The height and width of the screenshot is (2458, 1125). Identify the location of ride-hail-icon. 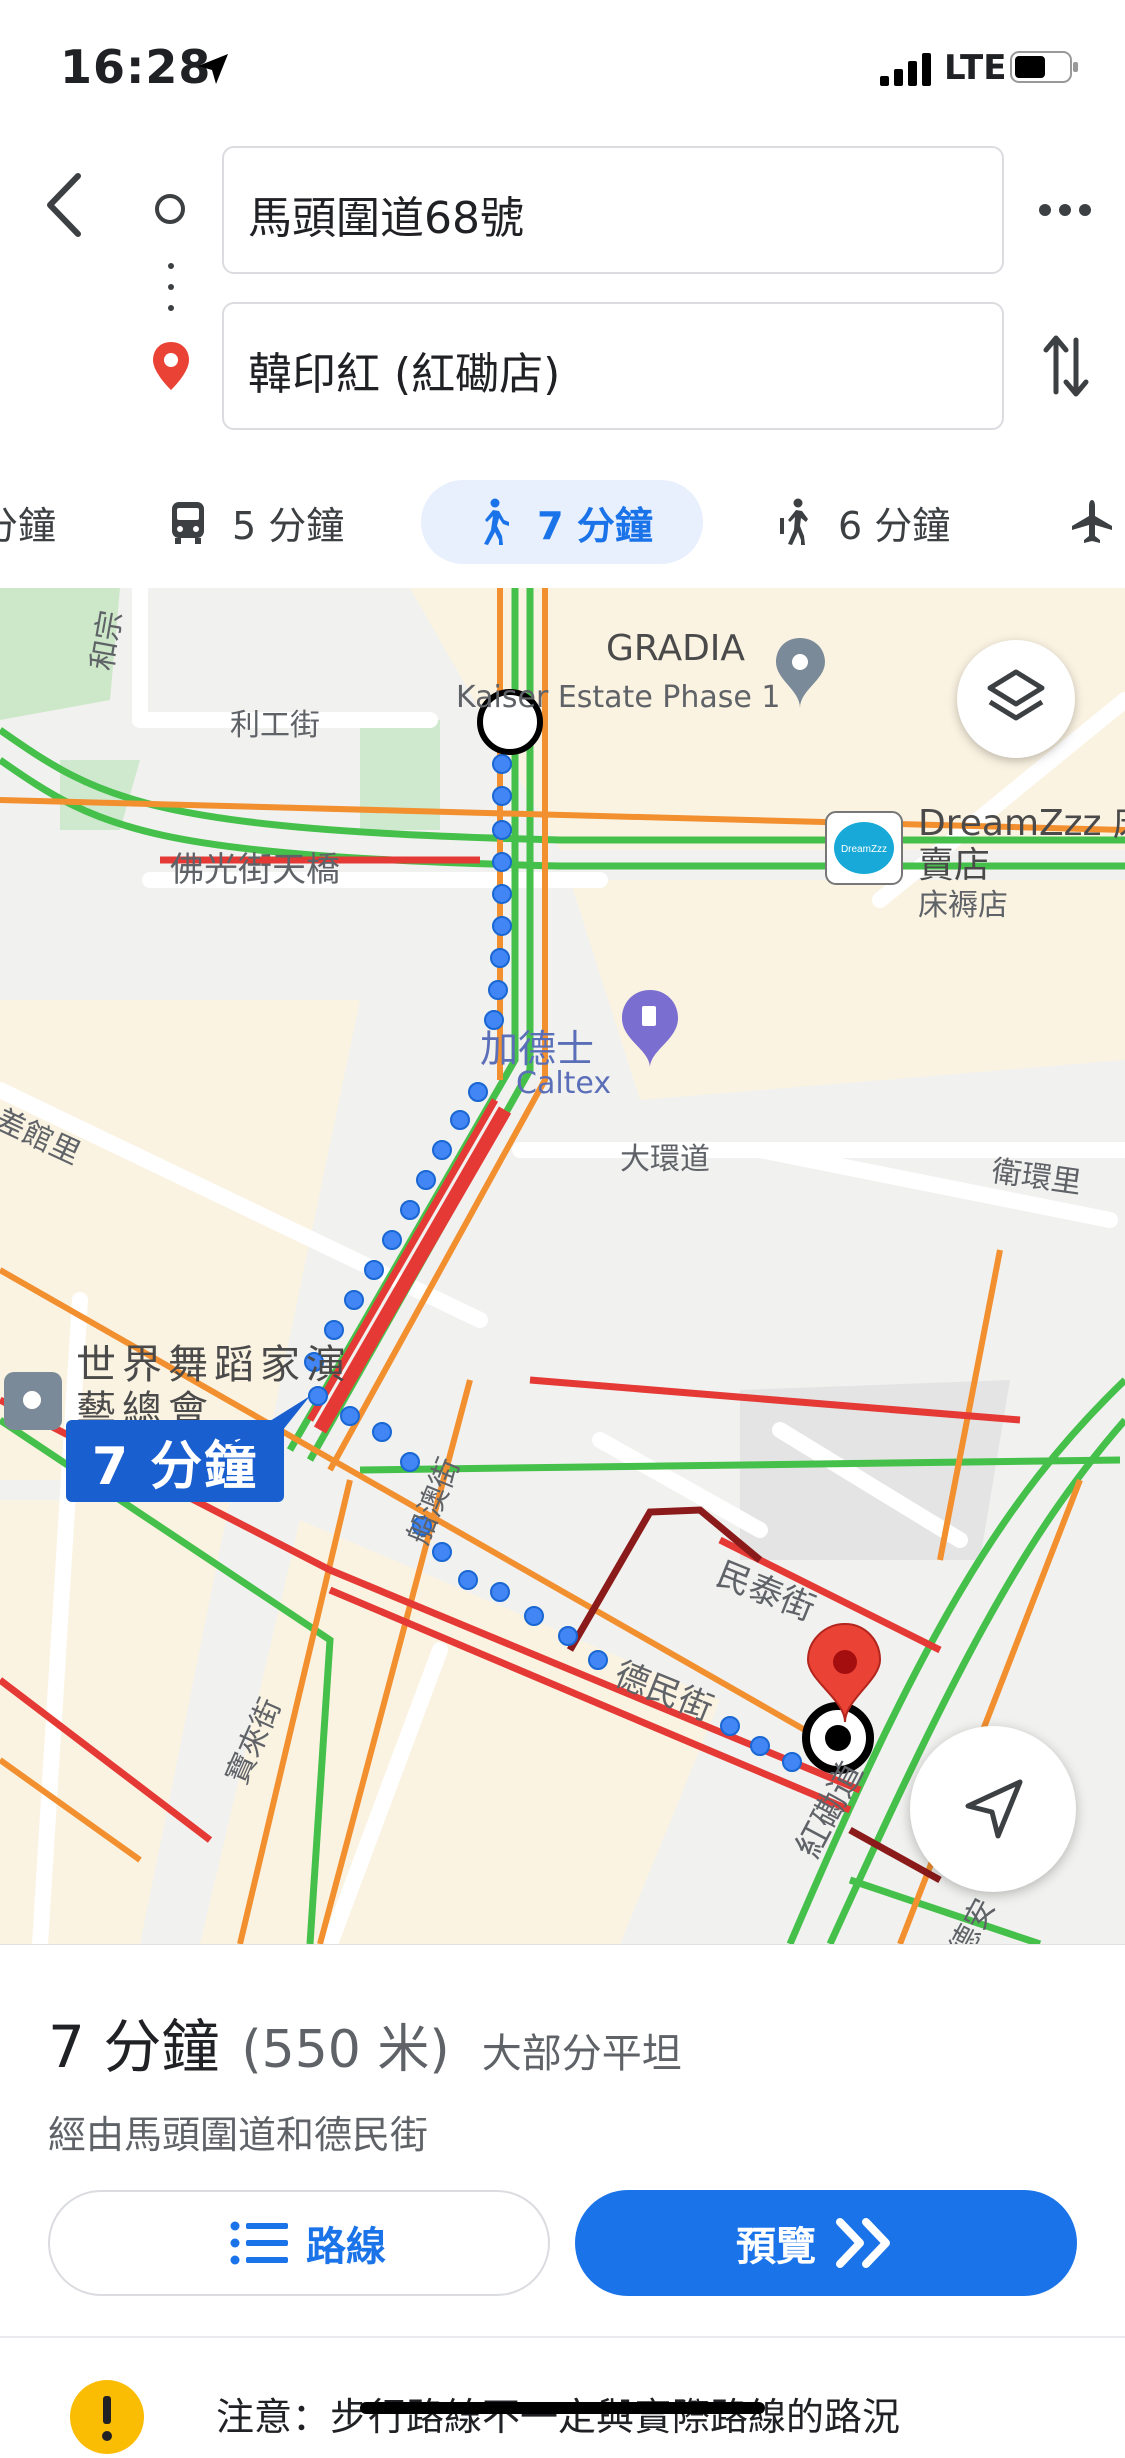
(794, 521).